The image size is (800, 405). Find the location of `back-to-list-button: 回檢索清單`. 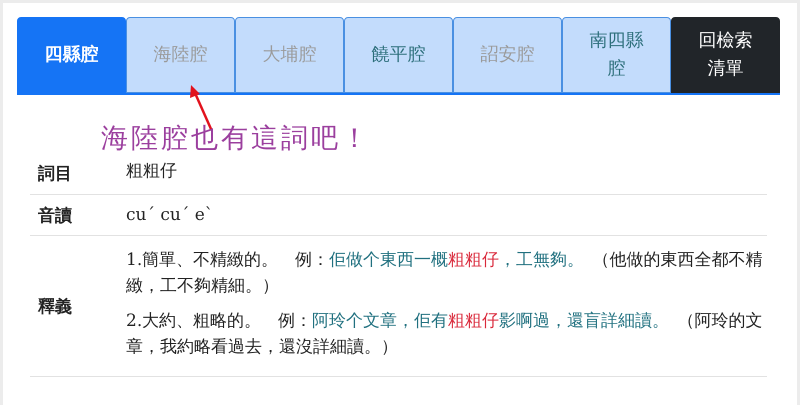

back-to-list-button: 回檢索清單 is located at coordinates (725, 55).